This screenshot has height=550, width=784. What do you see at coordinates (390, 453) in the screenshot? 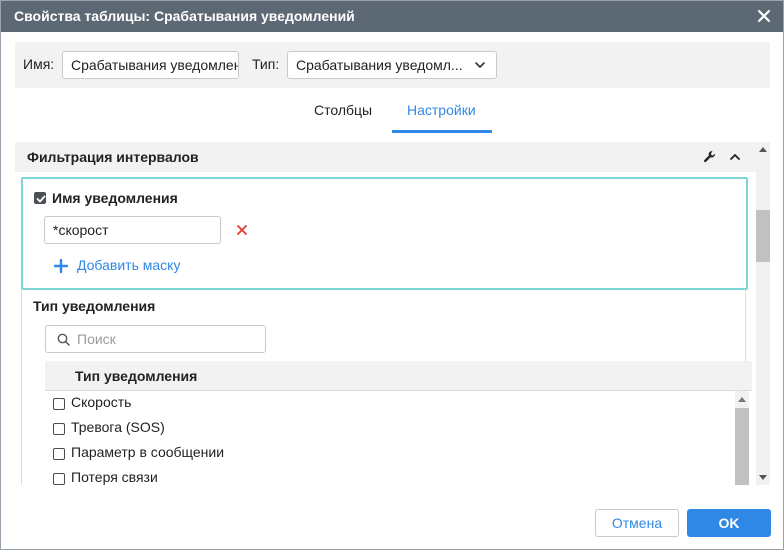
I see `list-item: Параметр в сообщении` at bounding box center [390, 453].